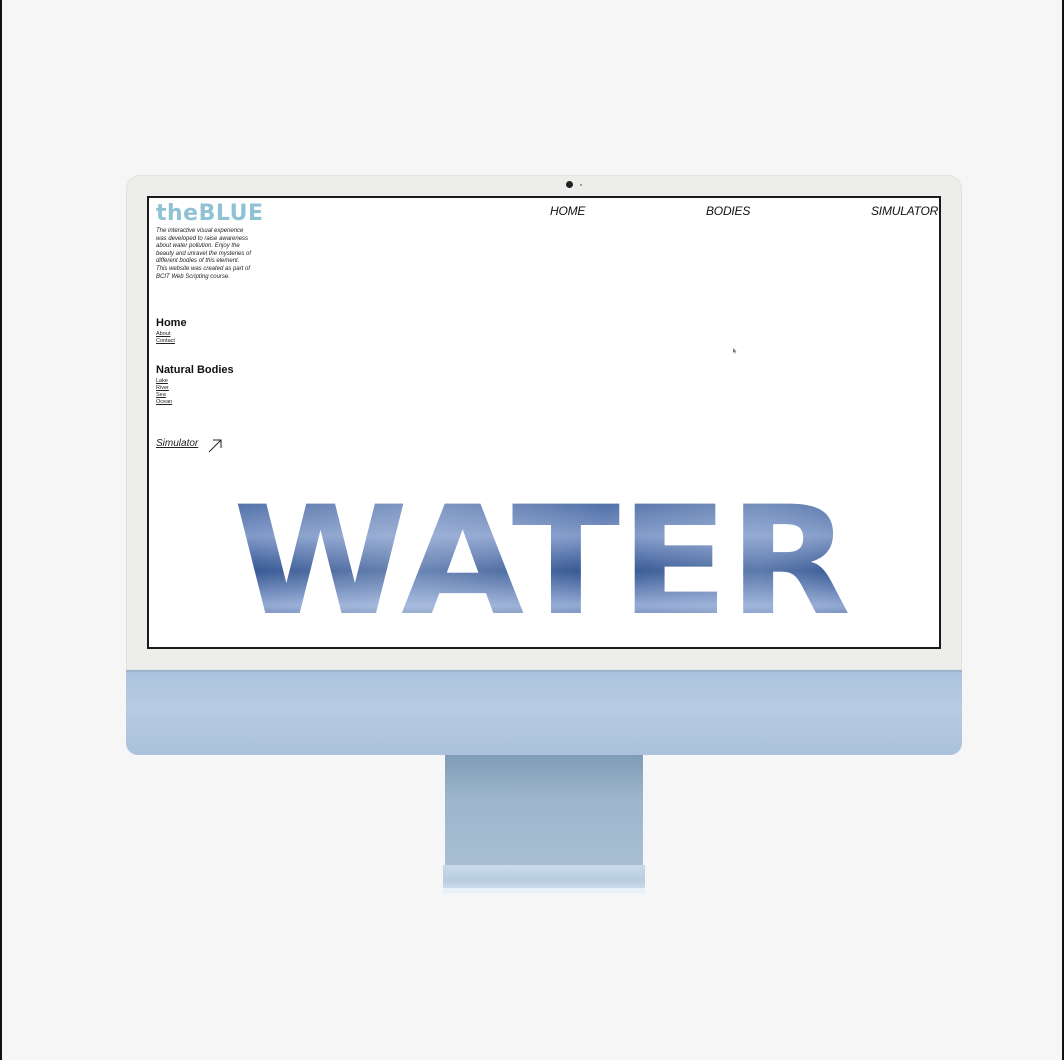  What do you see at coordinates (210, 213) in the screenshot?
I see `brand-logo: theBLUE` at bounding box center [210, 213].